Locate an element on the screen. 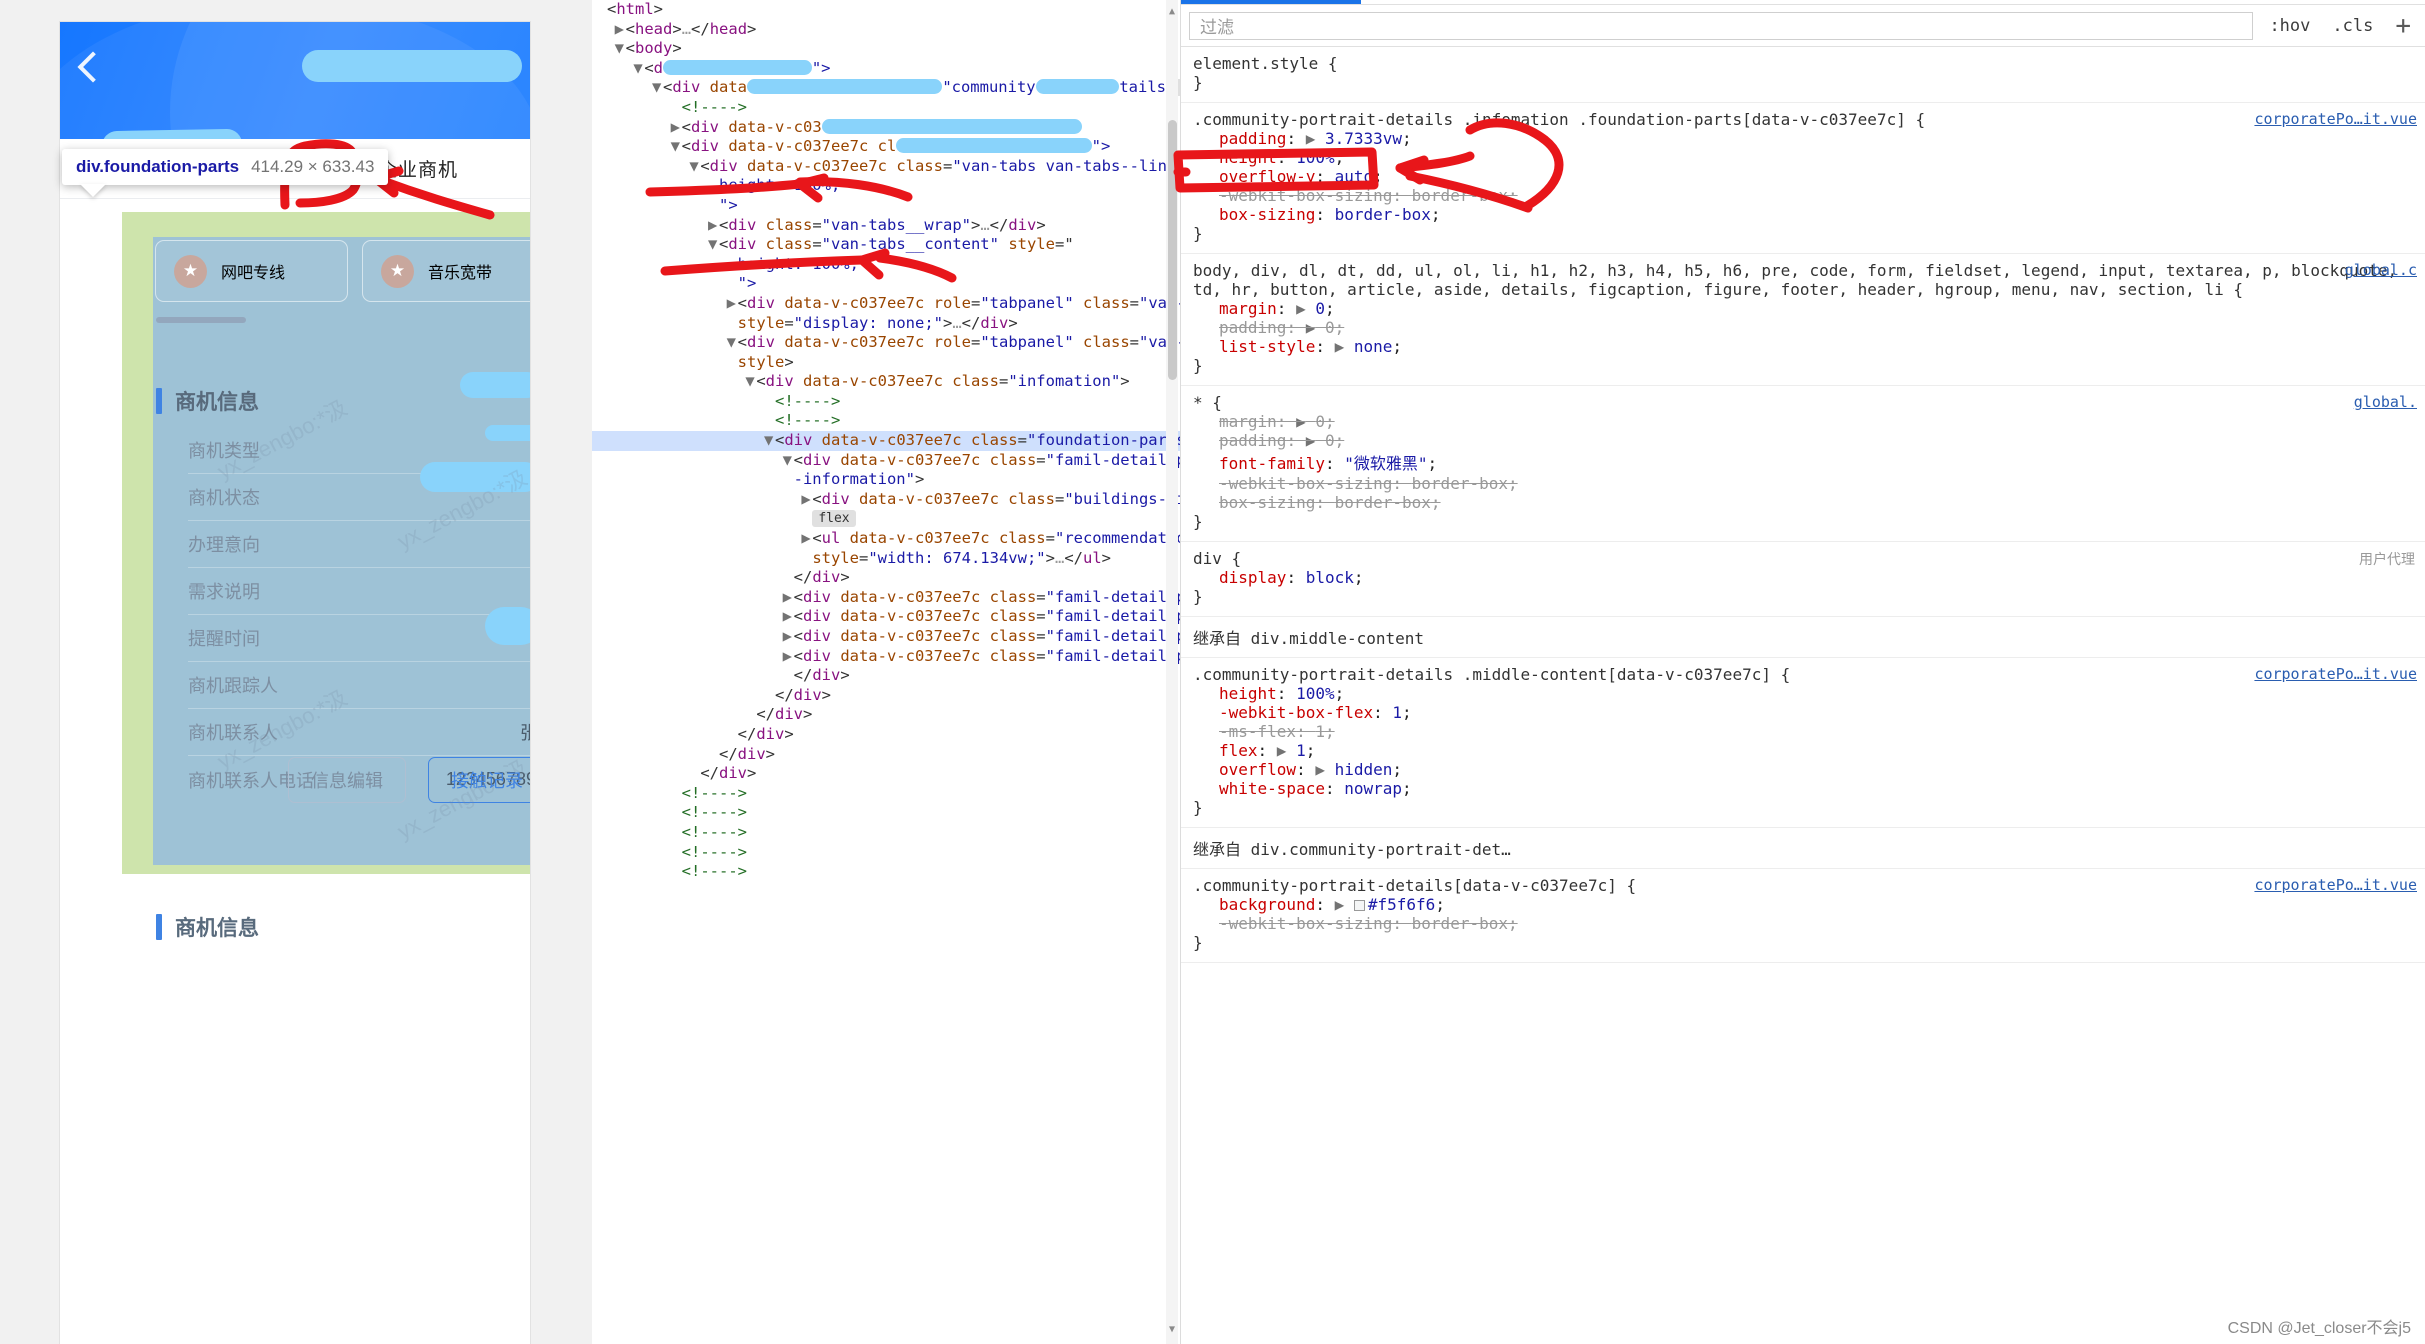 Image resolution: width=2425 pixels, height=1344 pixels. dom-node: ▼<div data"communitytails>flex is located at coordinates (886, 88).